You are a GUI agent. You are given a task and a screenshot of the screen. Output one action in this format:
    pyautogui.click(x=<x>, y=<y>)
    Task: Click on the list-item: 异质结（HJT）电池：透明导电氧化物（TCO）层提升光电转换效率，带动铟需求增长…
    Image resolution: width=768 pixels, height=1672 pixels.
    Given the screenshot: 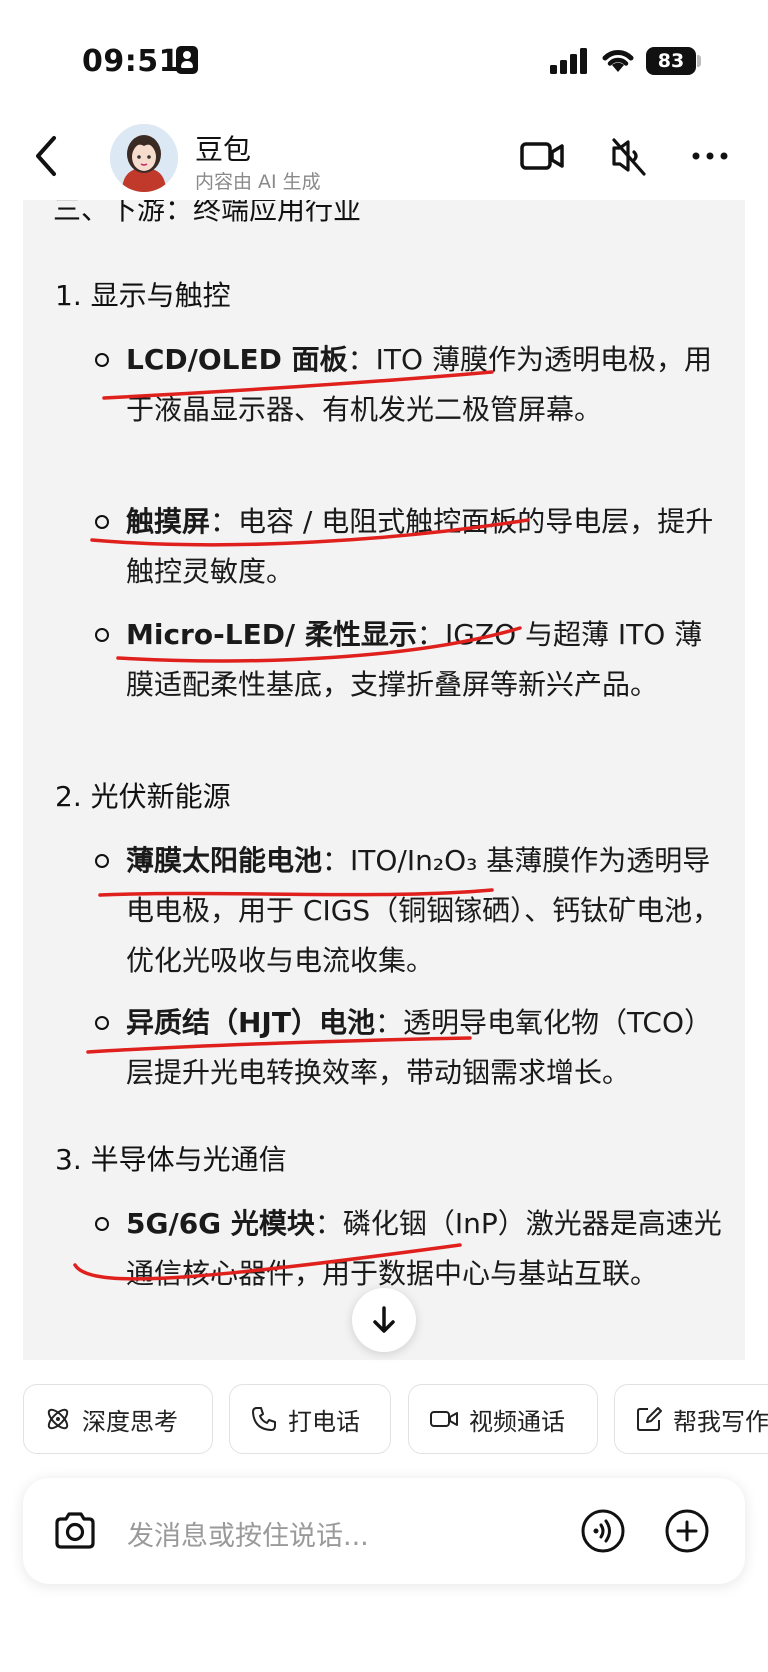 What is the action you would take?
    pyautogui.click(x=426, y=1048)
    